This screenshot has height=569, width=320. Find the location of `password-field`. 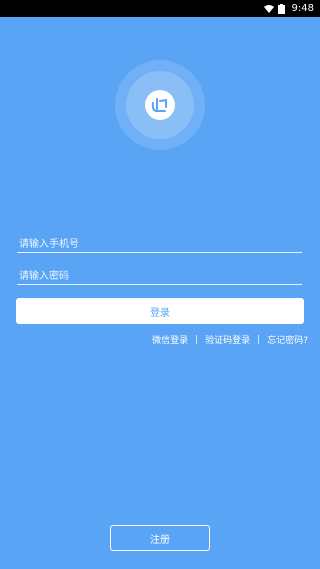

password-field is located at coordinates (160, 275).